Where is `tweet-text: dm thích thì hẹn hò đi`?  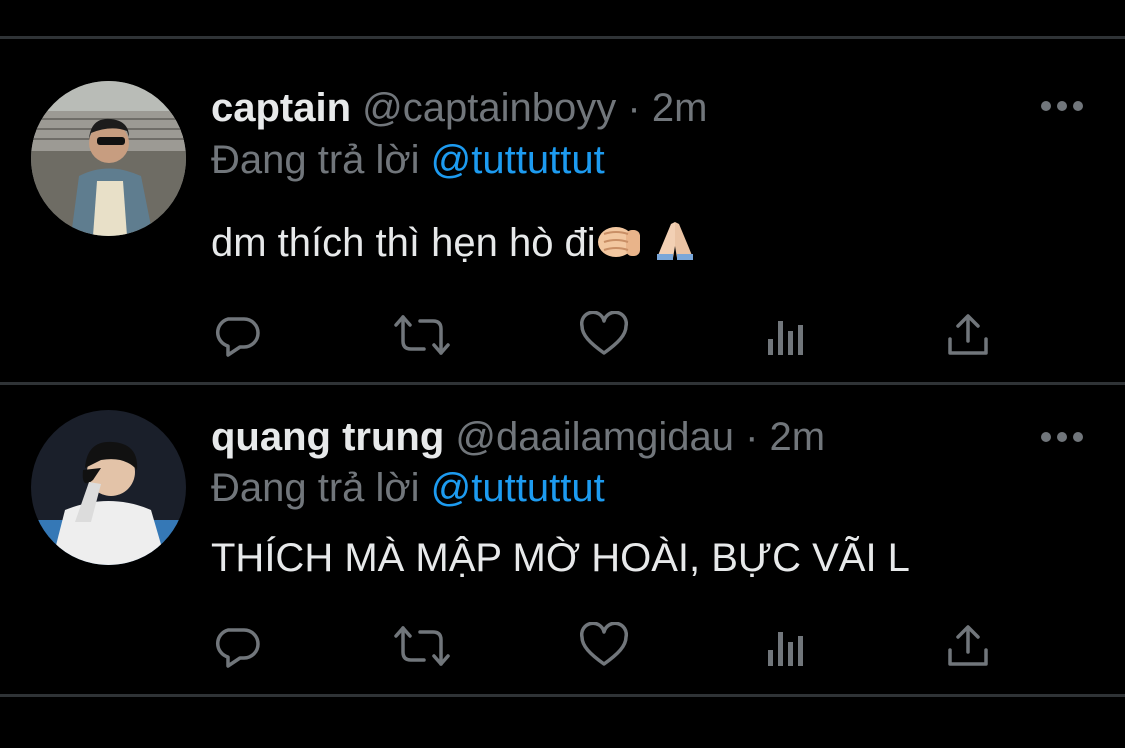
tweet-text: dm thích thì hẹn hò đi is located at coordinates (454, 246).